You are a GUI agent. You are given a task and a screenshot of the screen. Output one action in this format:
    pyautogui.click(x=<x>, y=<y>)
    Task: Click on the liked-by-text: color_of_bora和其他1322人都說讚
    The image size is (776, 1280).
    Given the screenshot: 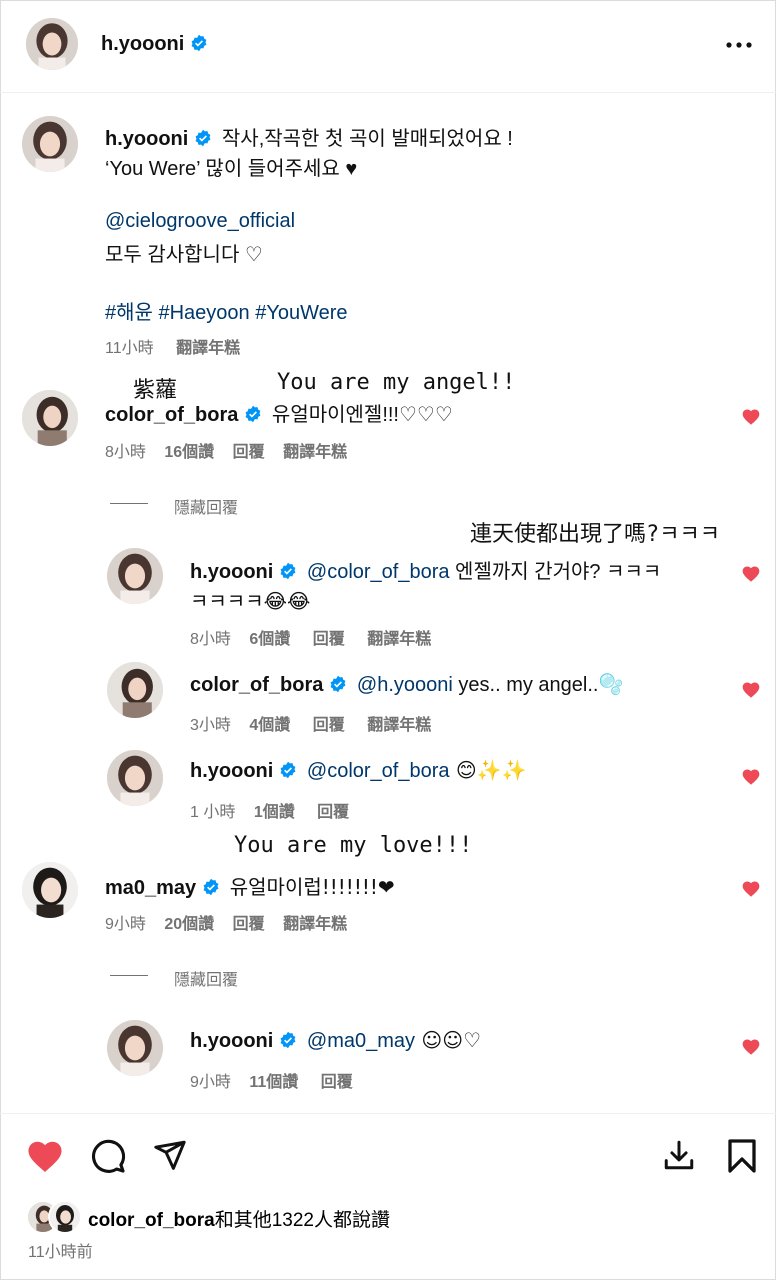 What is the action you would take?
    pyautogui.click(x=239, y=1218)
    